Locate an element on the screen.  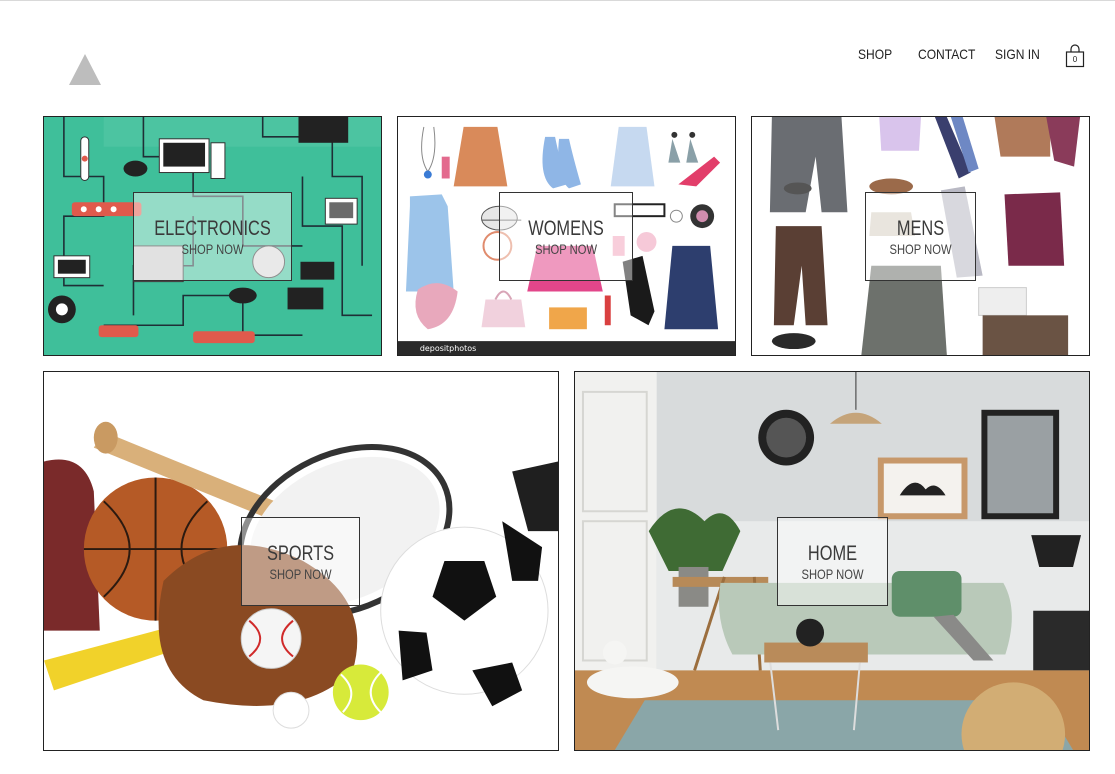
nav-contact-link: CONTACT is located at coordinates (946, 54).